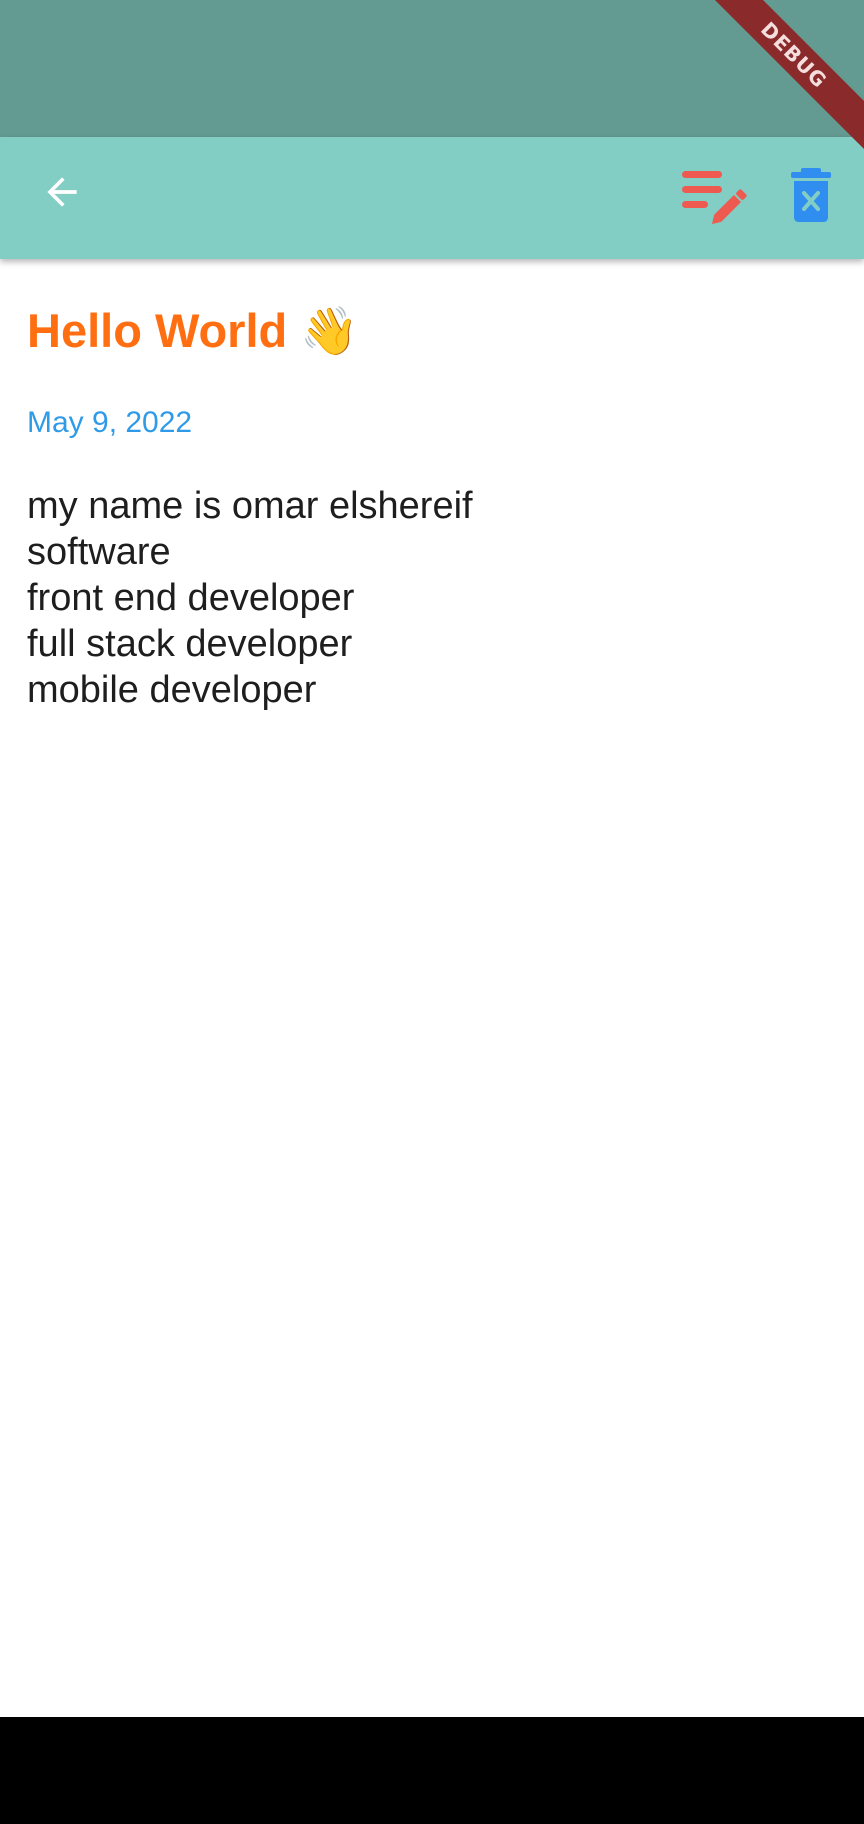  I want to click on edit-note-icon, so click(714, 197).